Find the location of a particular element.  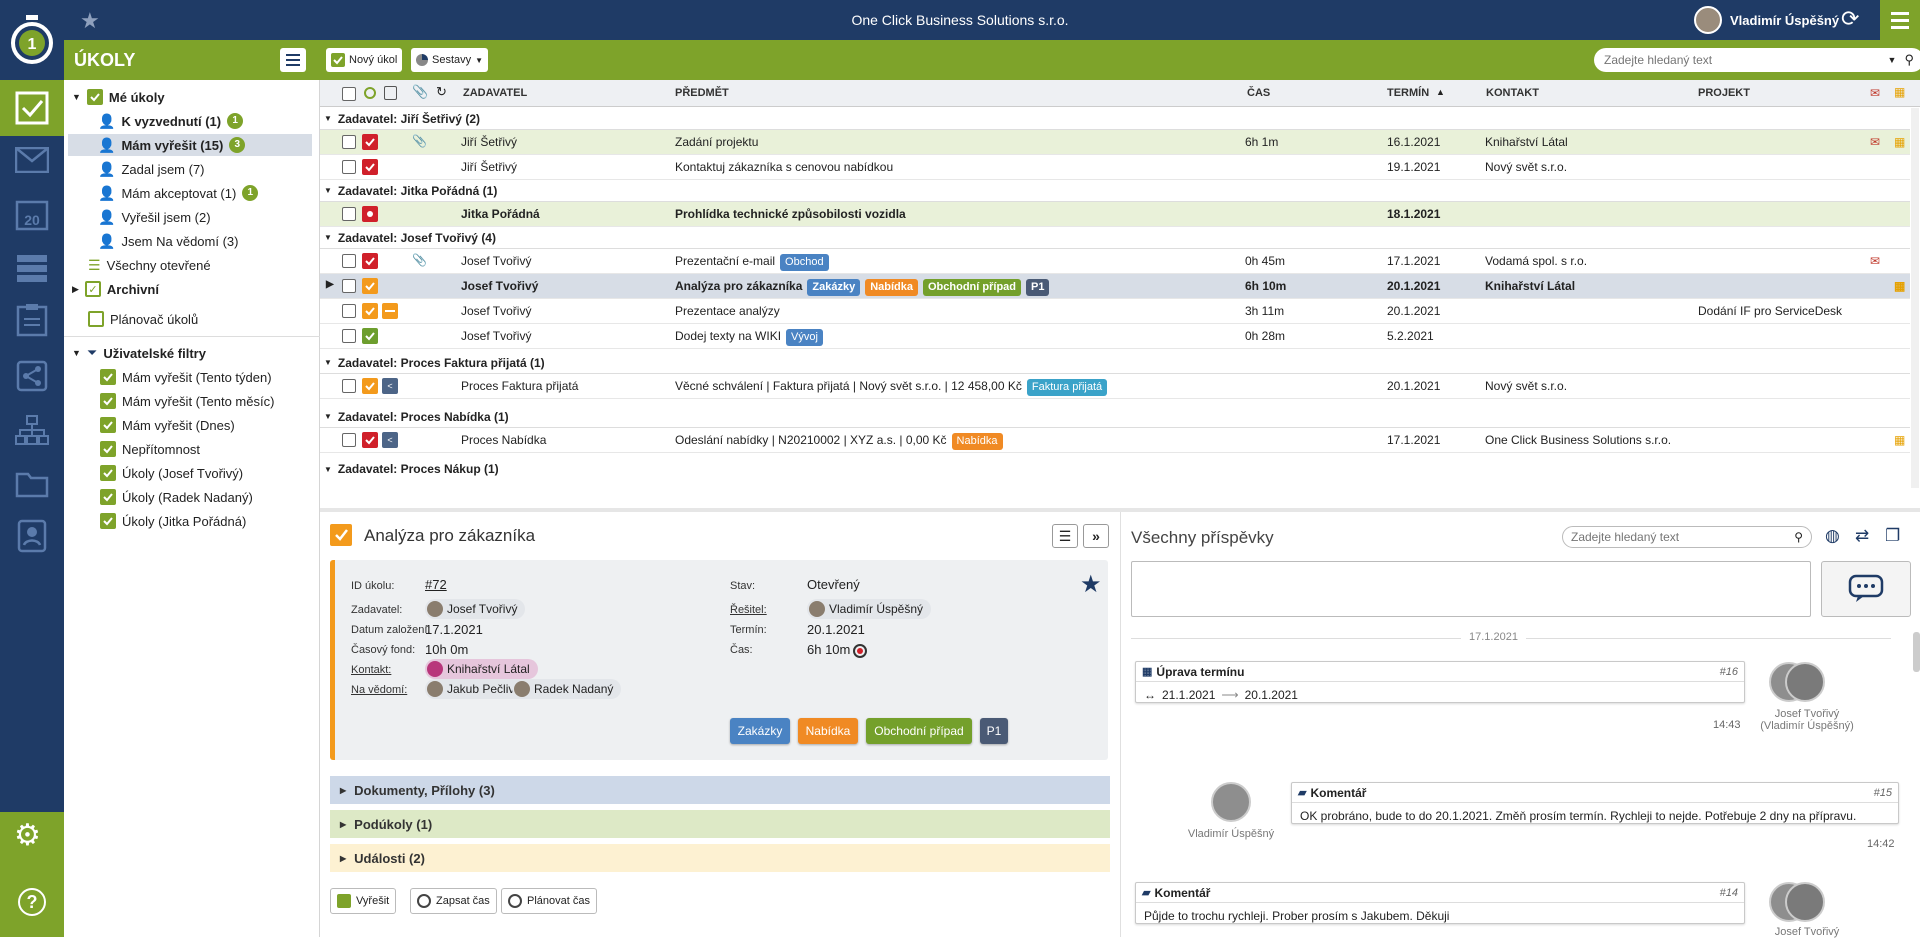

section-documents: ▶ Dokumenty, Přílohy (3) is located at coordinates (720, 790).